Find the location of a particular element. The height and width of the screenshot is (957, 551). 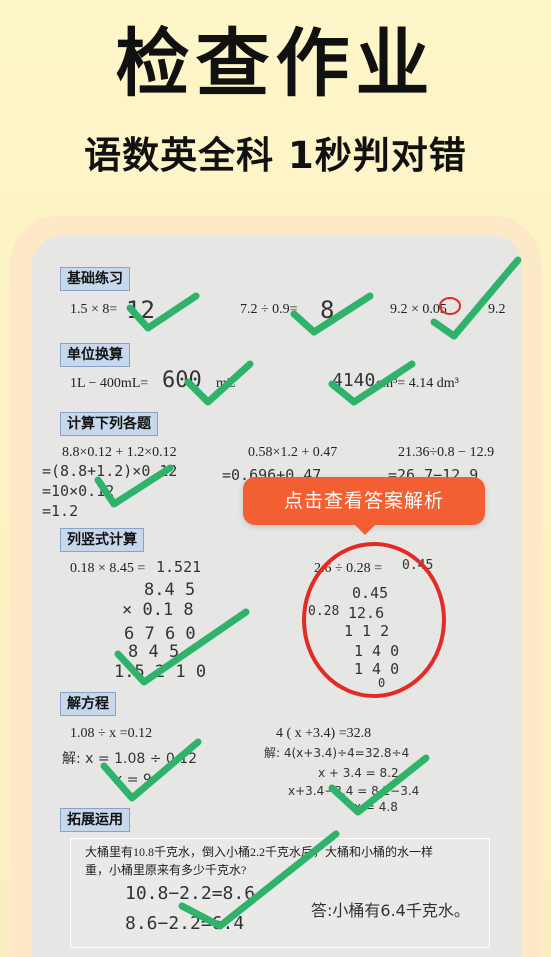

handwritten-step: =(8.8+1.2)×0.12 is located at coordinates (110, 471).